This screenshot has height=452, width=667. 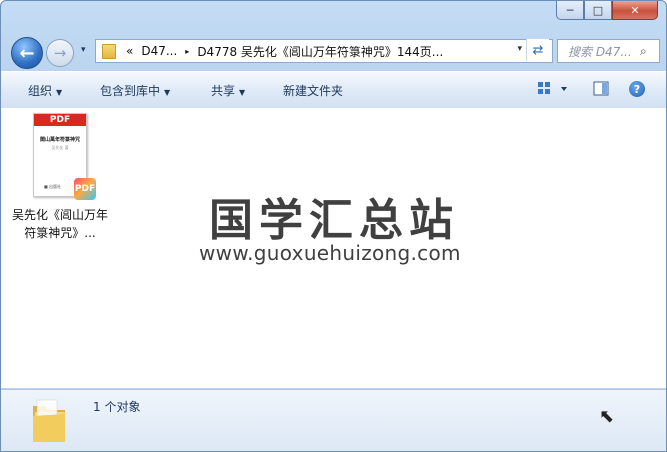 I want to click on pdf-thumbnail: PDF 閭山萬年符箓神咒 吴先化 著 ■ 出版社 PDF, so click(x=64, y=156).